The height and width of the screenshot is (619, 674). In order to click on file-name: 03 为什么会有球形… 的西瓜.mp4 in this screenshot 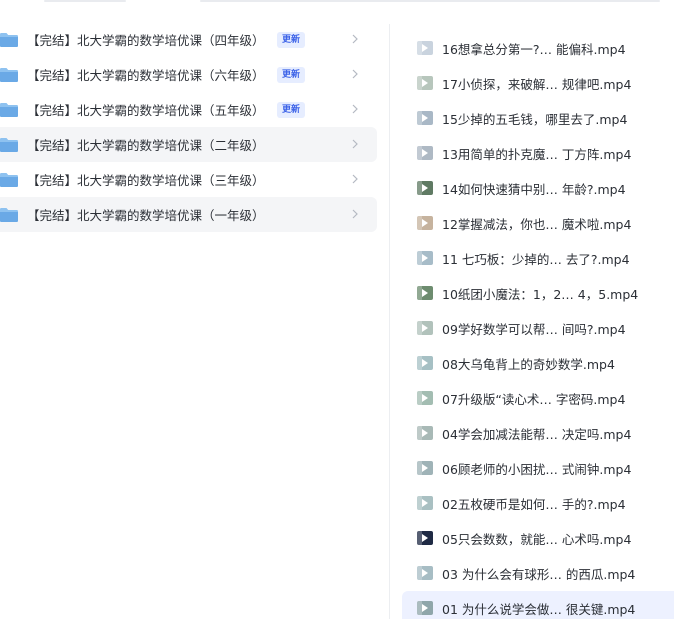, I will do `click(539, 574)`.